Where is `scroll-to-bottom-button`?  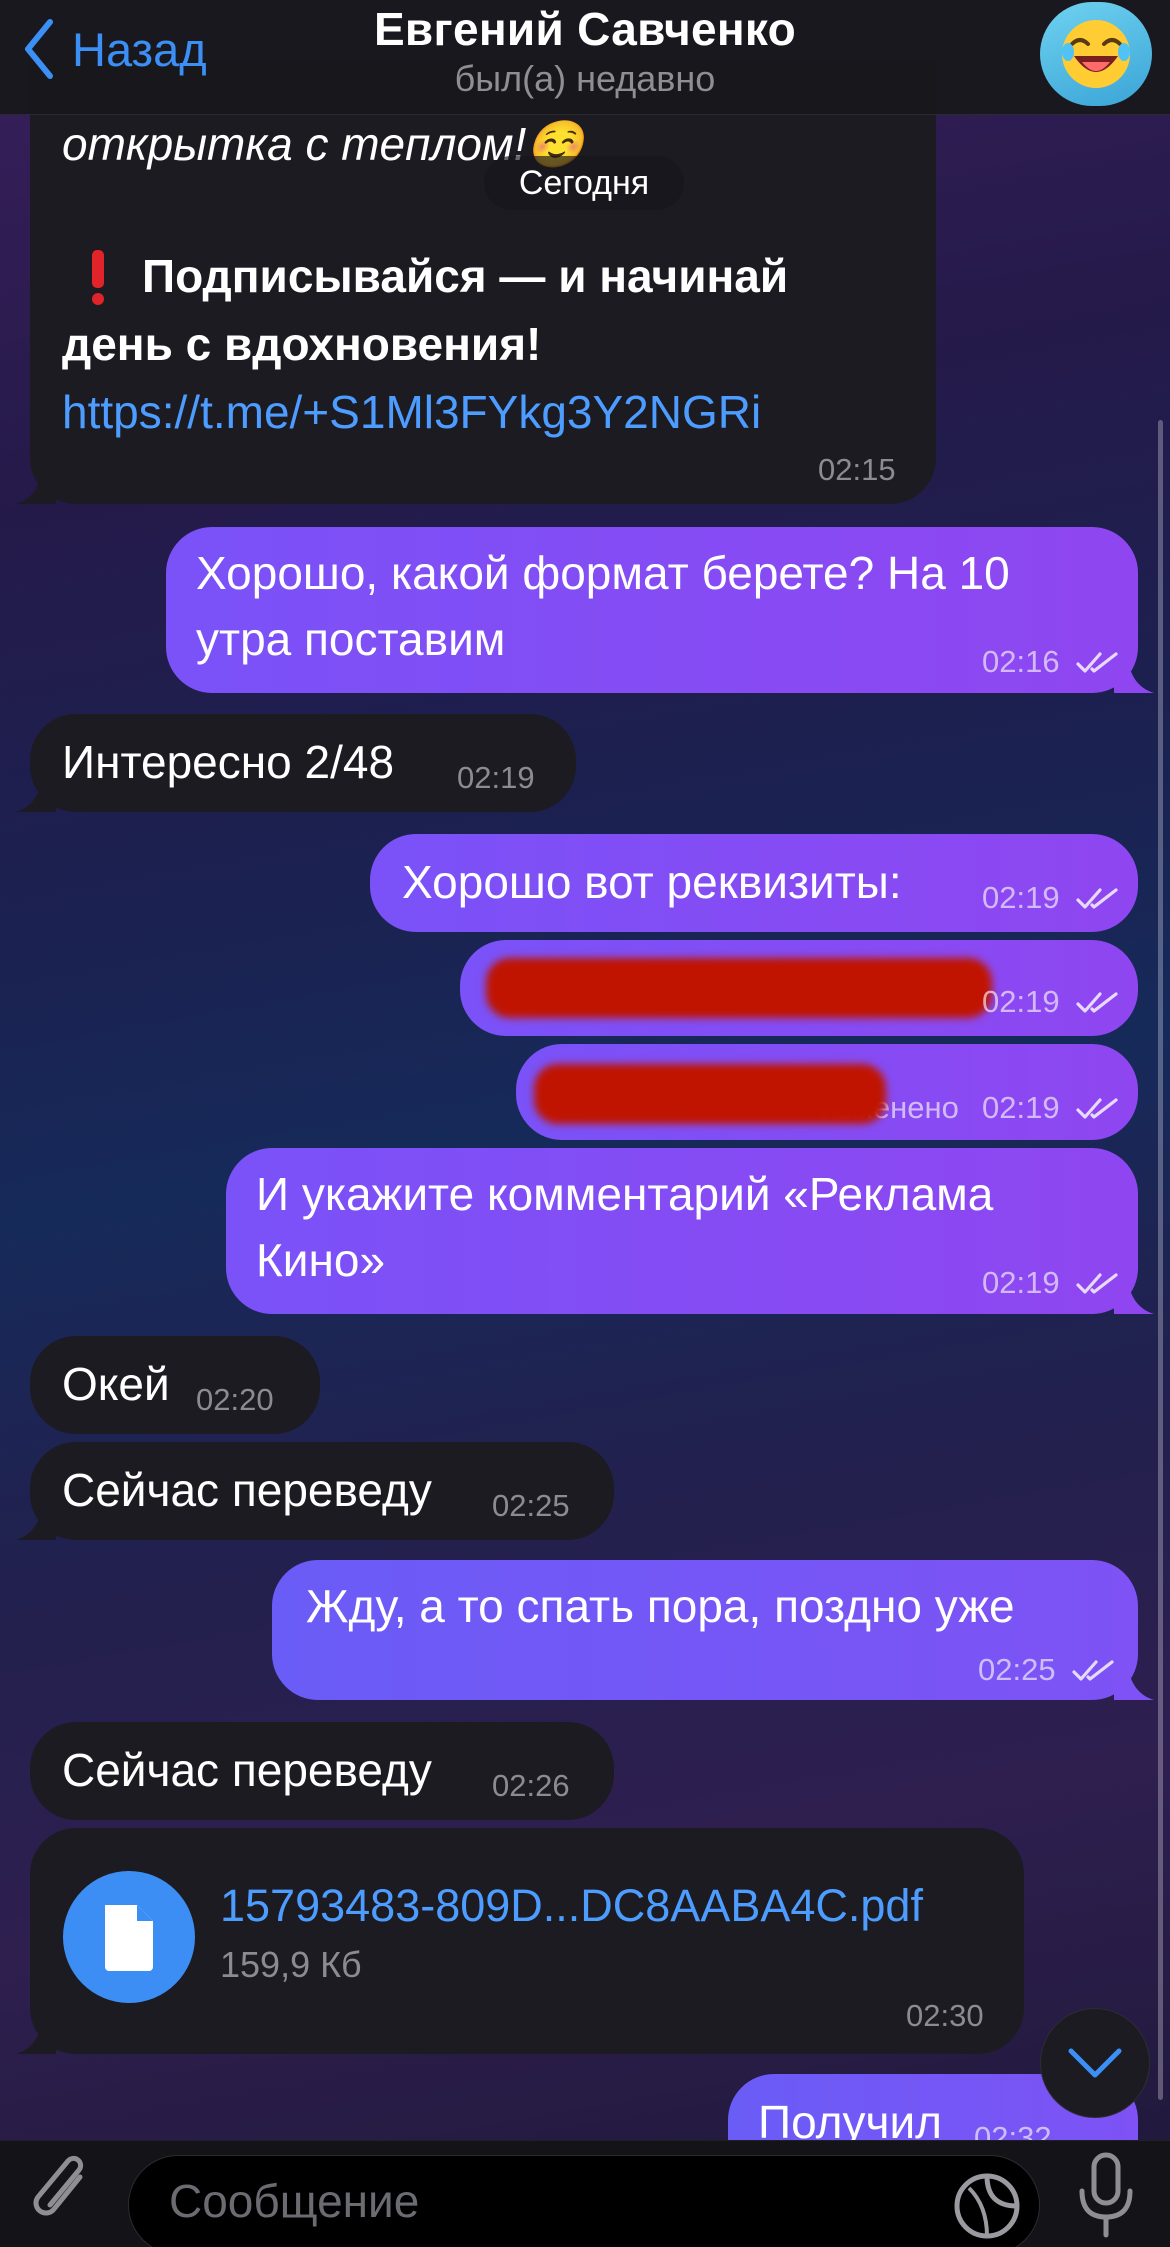 scroll-to-bottom-button is located at coordinates (1095, 2063).